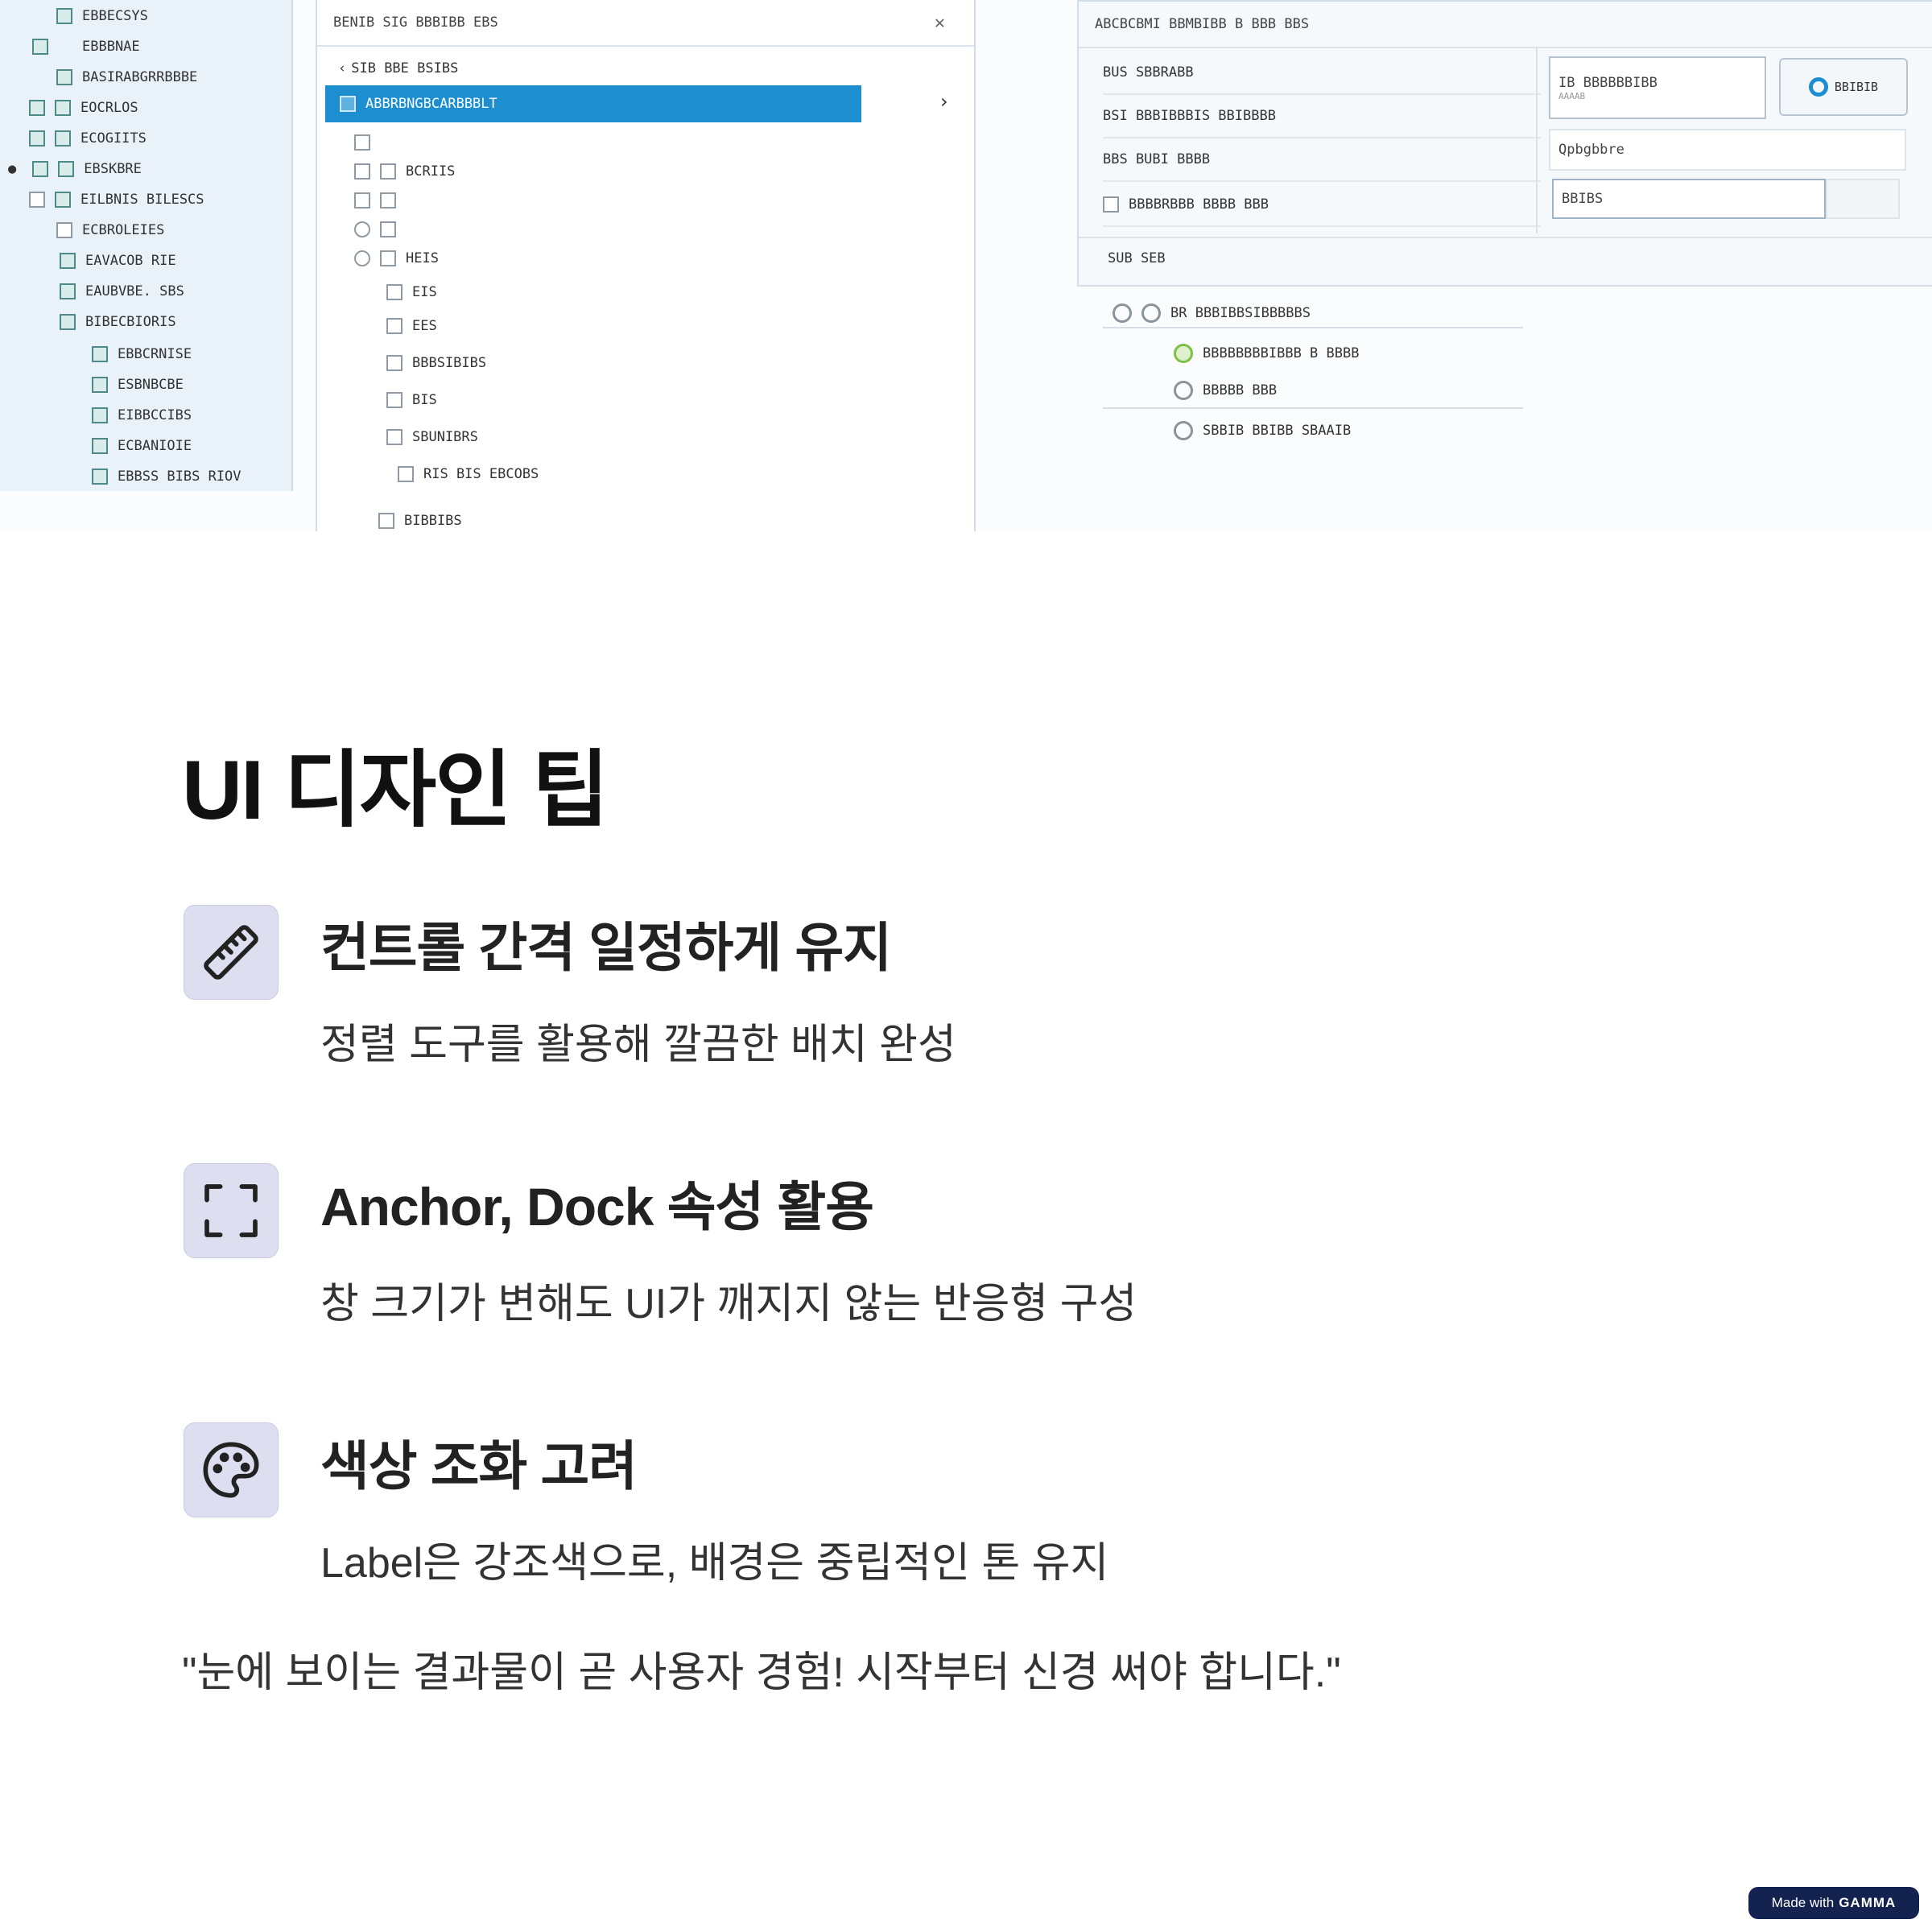  I want to click on form-row: BBS BUBI BBBB, so click(1322, 160).